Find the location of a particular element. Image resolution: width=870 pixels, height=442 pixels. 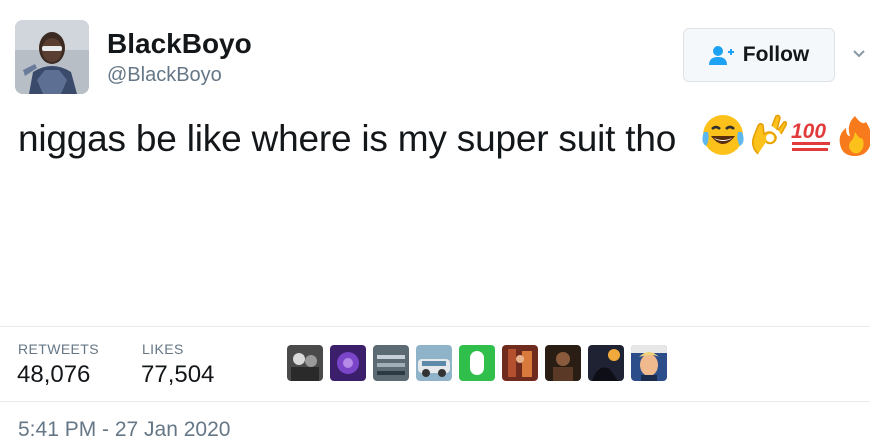

add-user-icon is located at coordinates (721, 55).